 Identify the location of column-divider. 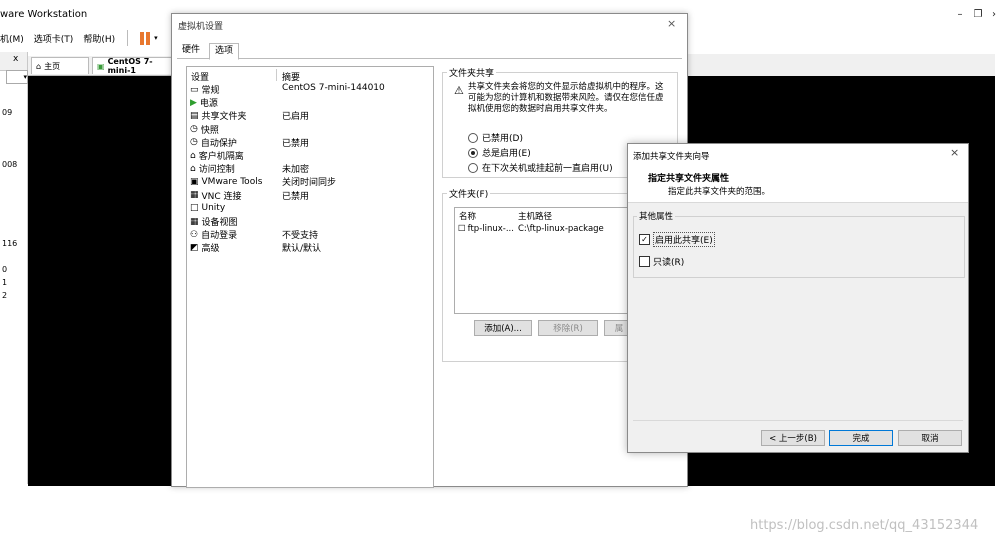
(276, 75).